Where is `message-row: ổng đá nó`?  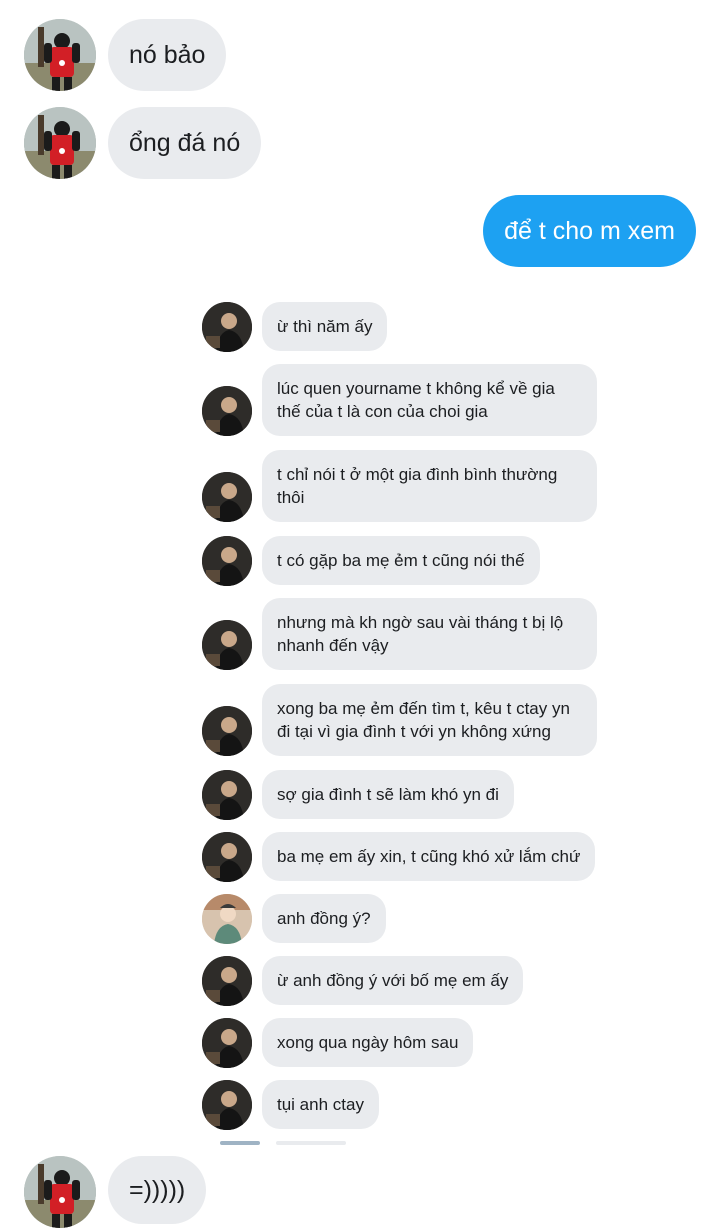
message-row: ổng đá nó is located at coordinates (360, 143).